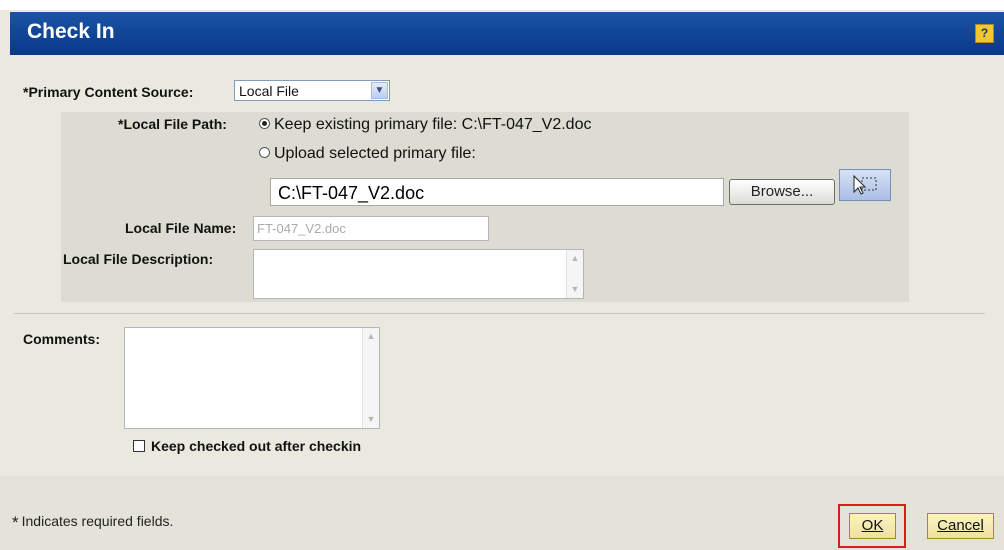 This screenshot has width=1004, height=550. Describe the element at coordinates (97, 521) in the screenshot. I see `required-note-text: Indicates required fields.` at that location.